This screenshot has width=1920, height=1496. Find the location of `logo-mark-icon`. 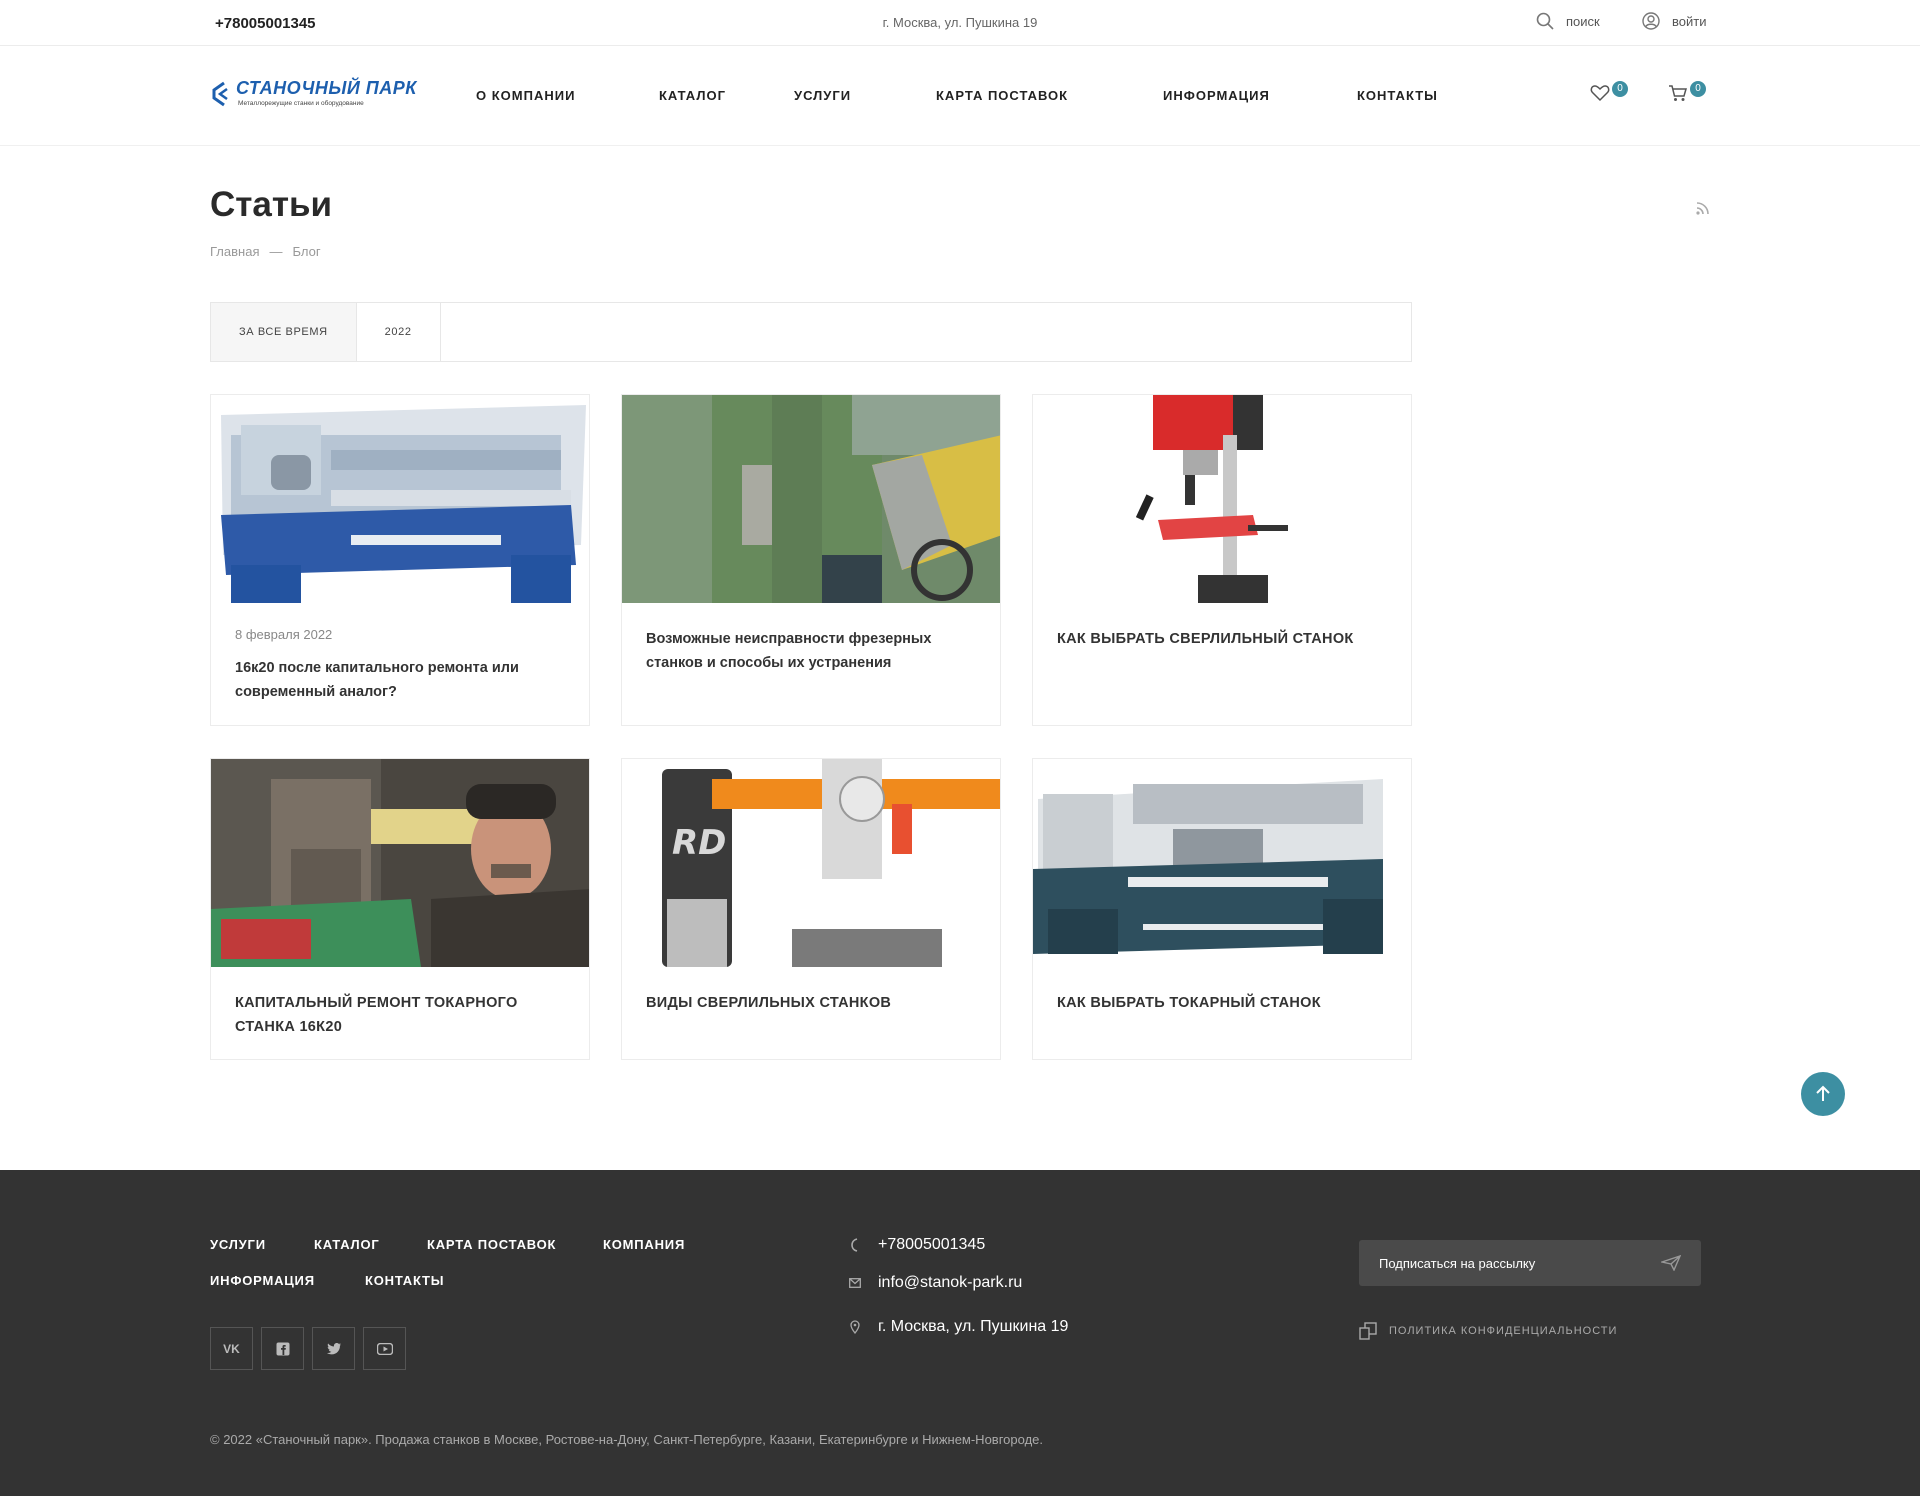

logo-mark-icon is located at coordinates (220, 94).